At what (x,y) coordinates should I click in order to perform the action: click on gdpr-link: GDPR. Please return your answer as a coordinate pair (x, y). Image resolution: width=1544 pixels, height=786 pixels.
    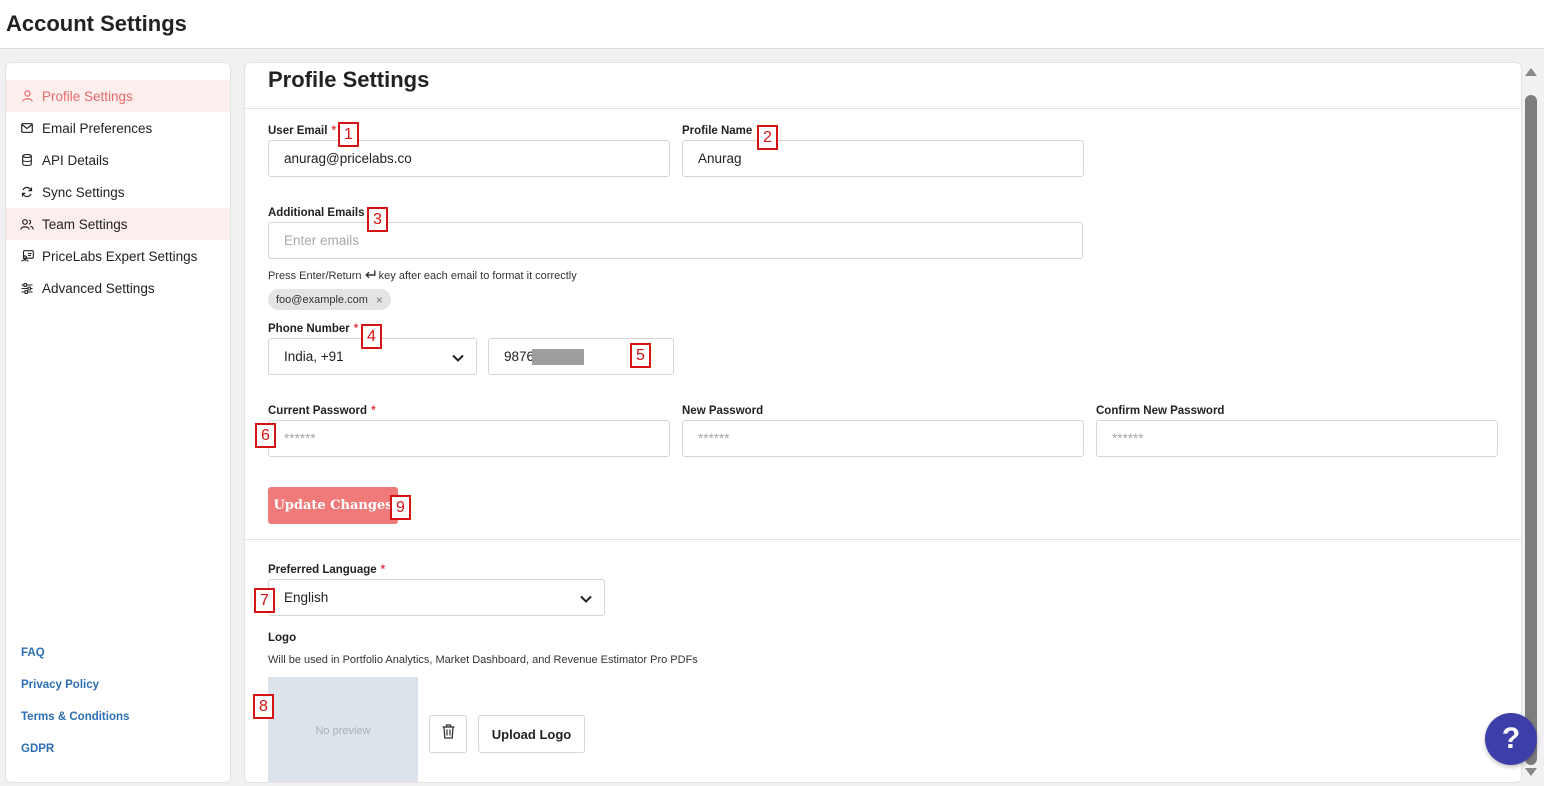
    Looking at the image, I should click on (37, 749).